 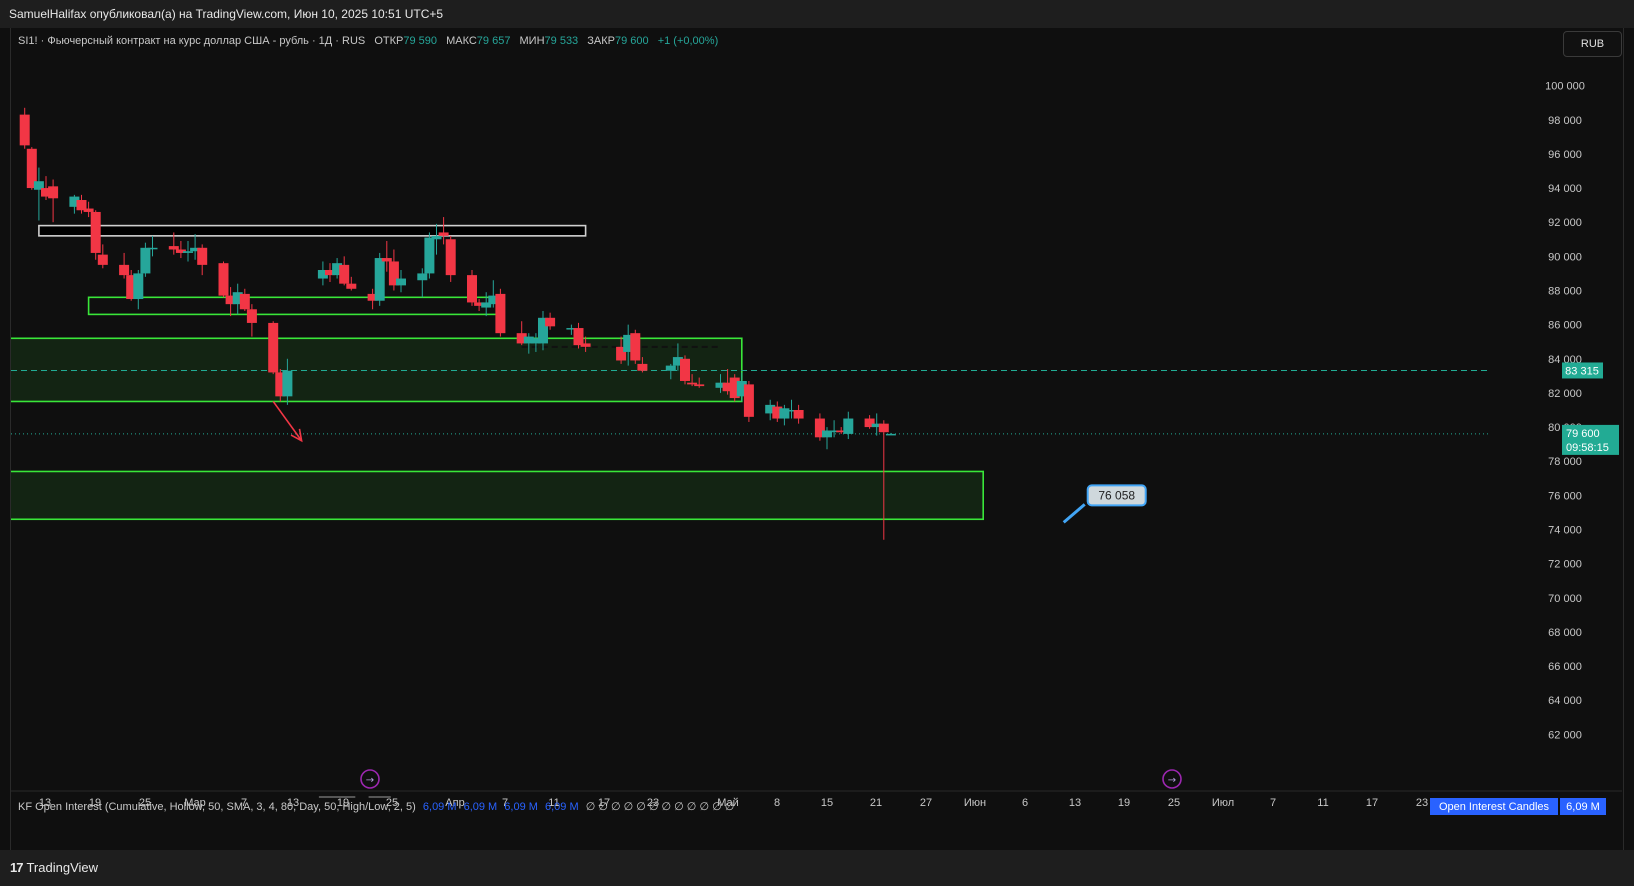 What do you see at coordinates (688, 41) in the screenshot?
I see `change-value: +1 (+0,00%)` at bounding box center [688, 41].